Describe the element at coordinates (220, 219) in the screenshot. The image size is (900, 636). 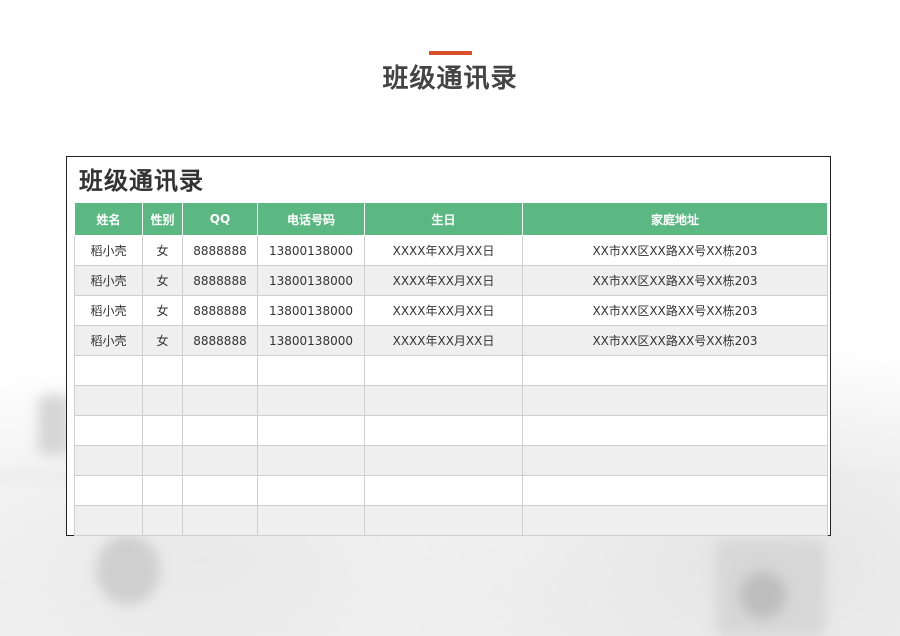
I see `column-header-qq: QQ` at that location.